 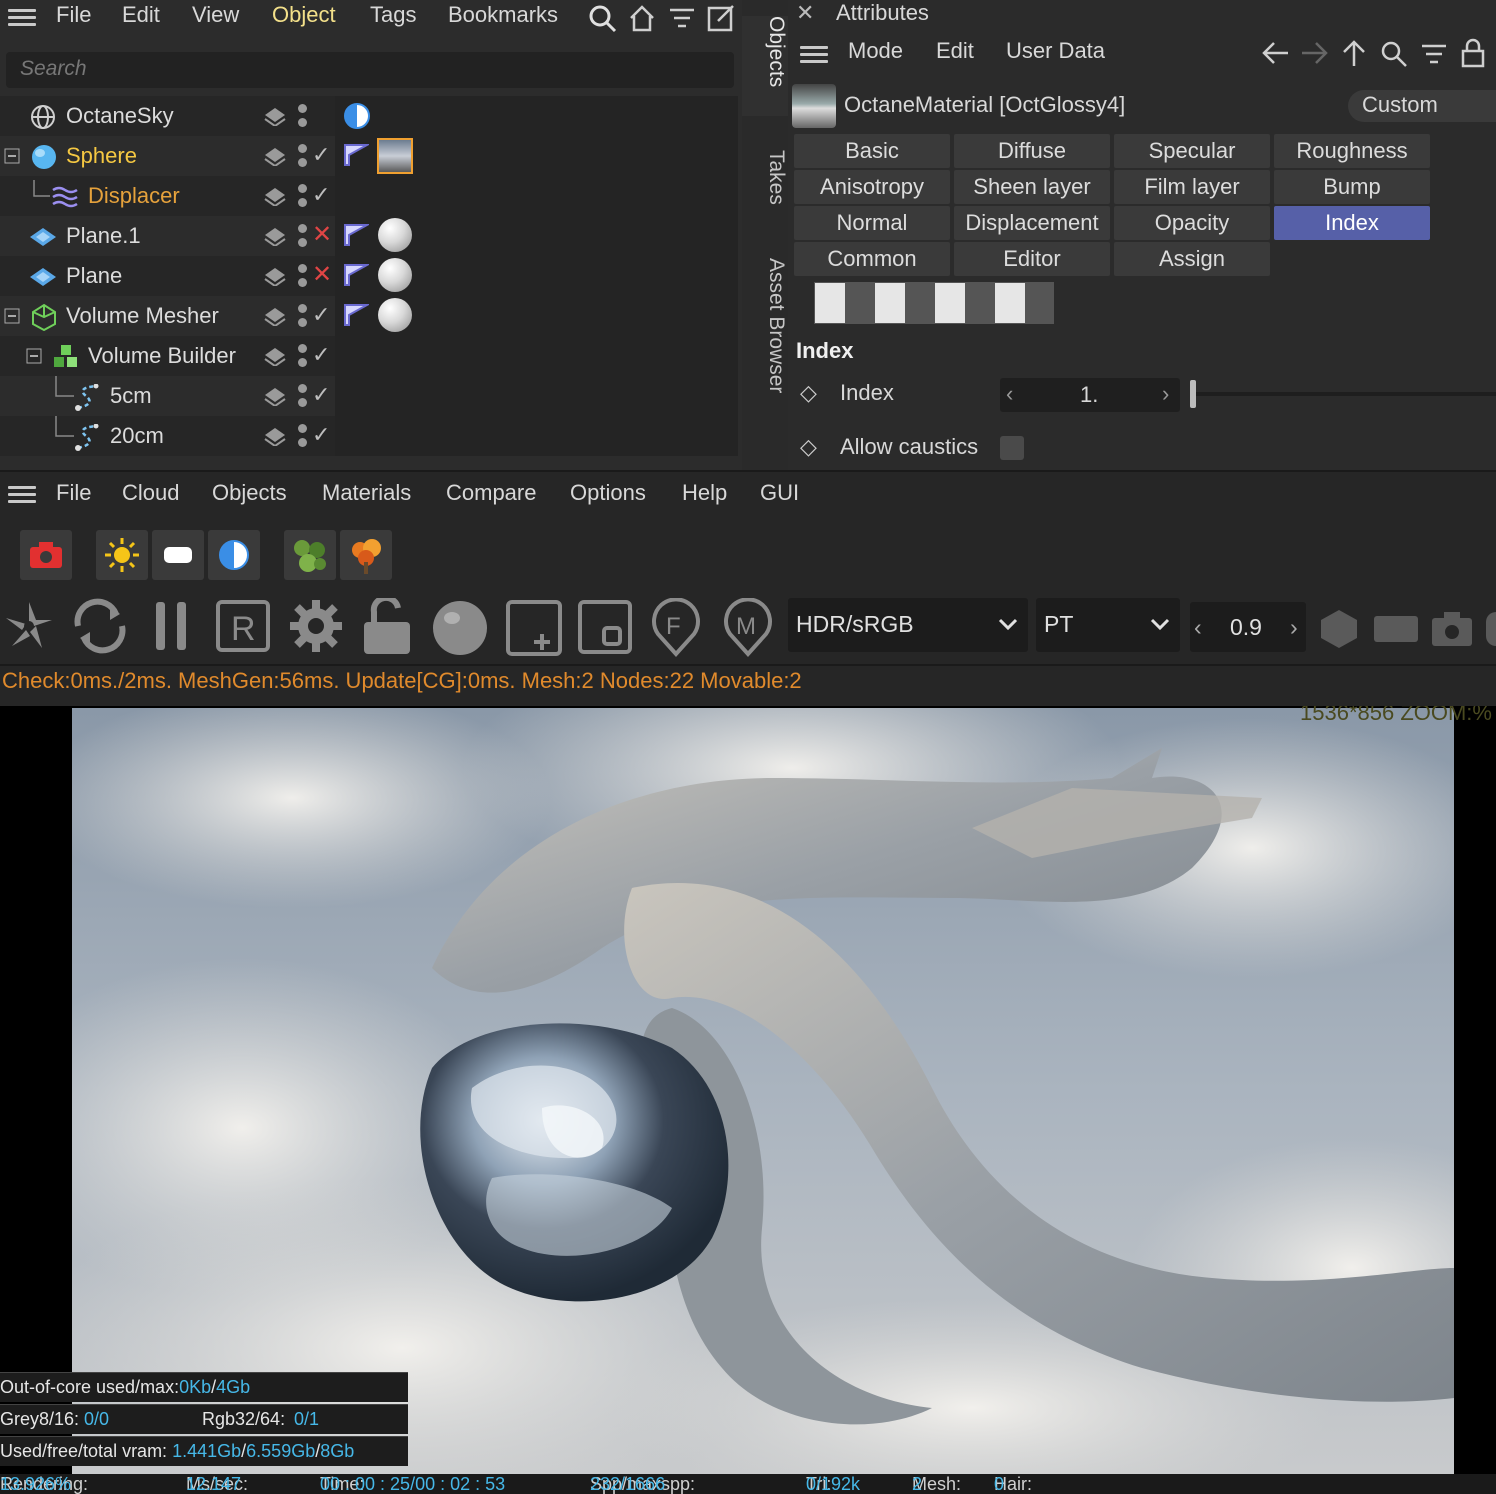 What do you see at coordinates (1345, 394) in the screenshot?
I see `index-slider-track` at bounding box center [1345, 394].